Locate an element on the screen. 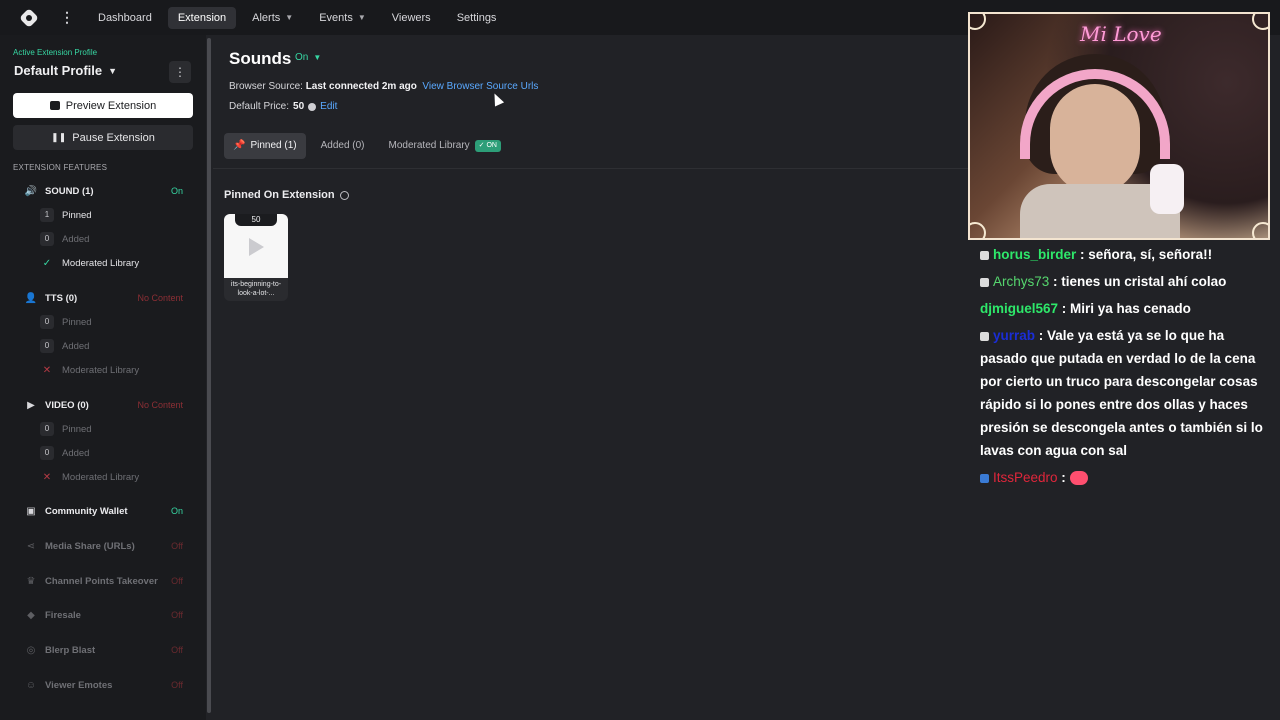  nav-events: Events ▼ is located at coordinates (342, 18).